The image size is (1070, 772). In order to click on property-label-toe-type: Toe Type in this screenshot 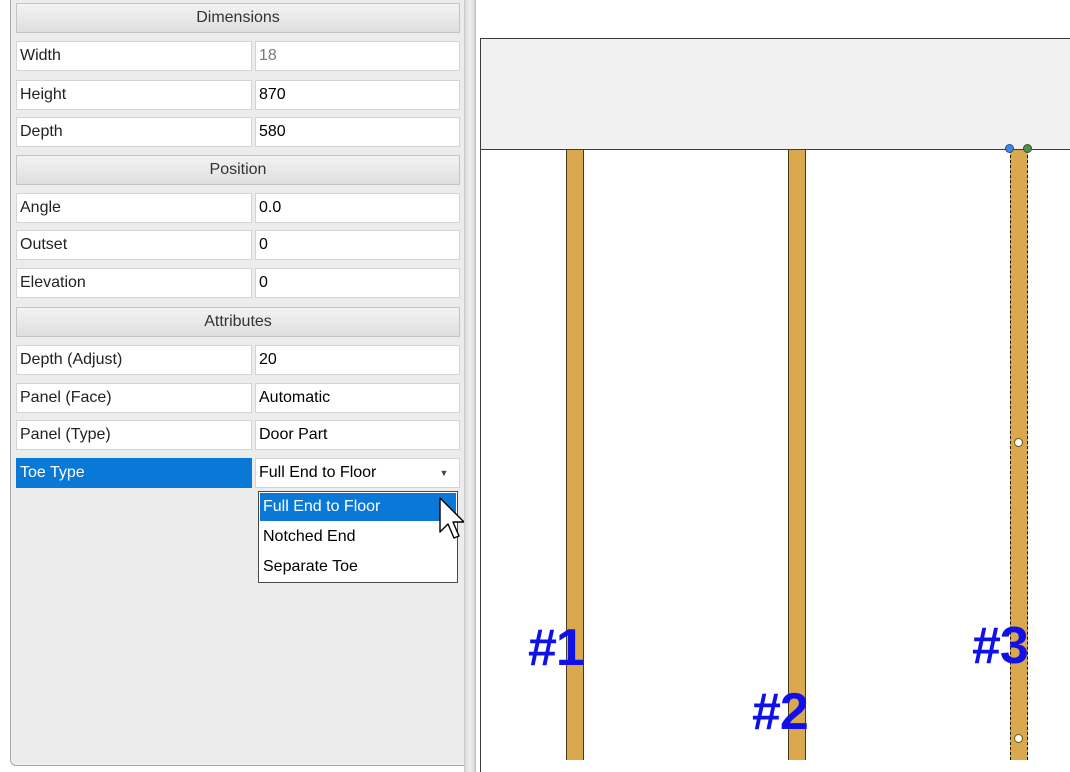, I will do `click(134, 473)`.